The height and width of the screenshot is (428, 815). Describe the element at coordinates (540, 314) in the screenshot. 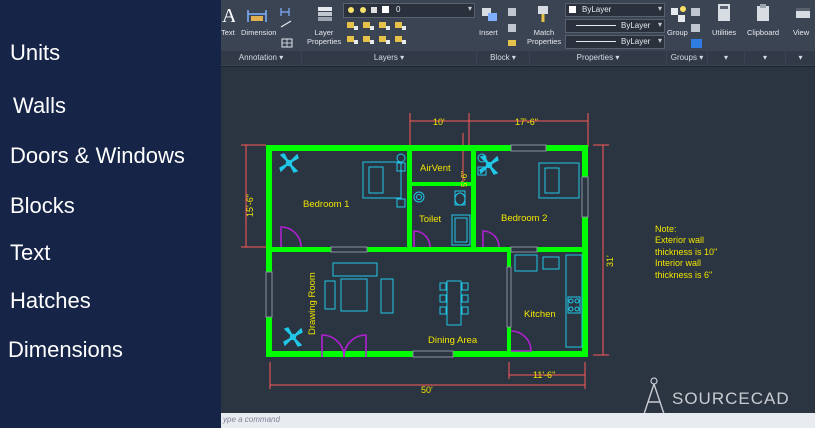

I see `room-kitchen: Kitchen` at that location.